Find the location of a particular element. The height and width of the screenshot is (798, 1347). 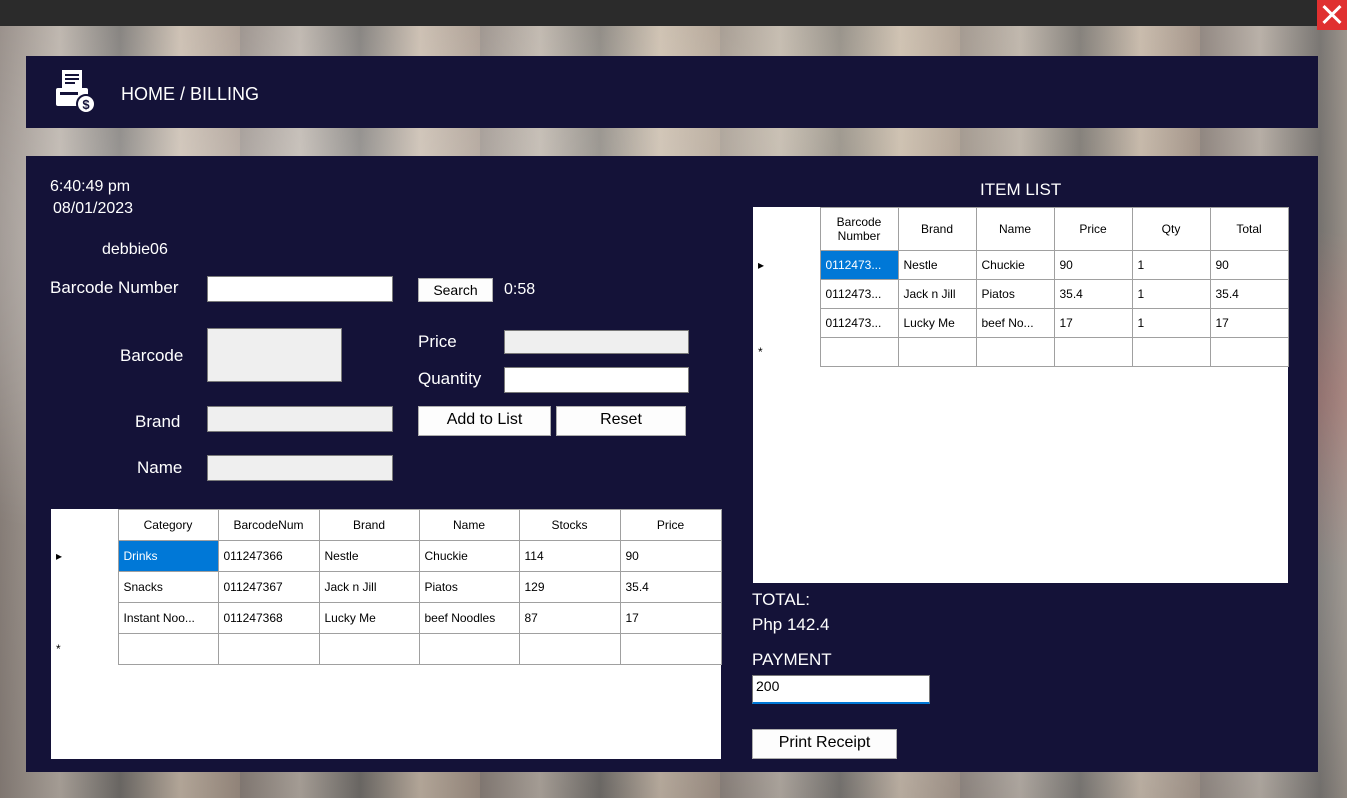

column-header: BarcodeNum is located at coordinates (268, 525).